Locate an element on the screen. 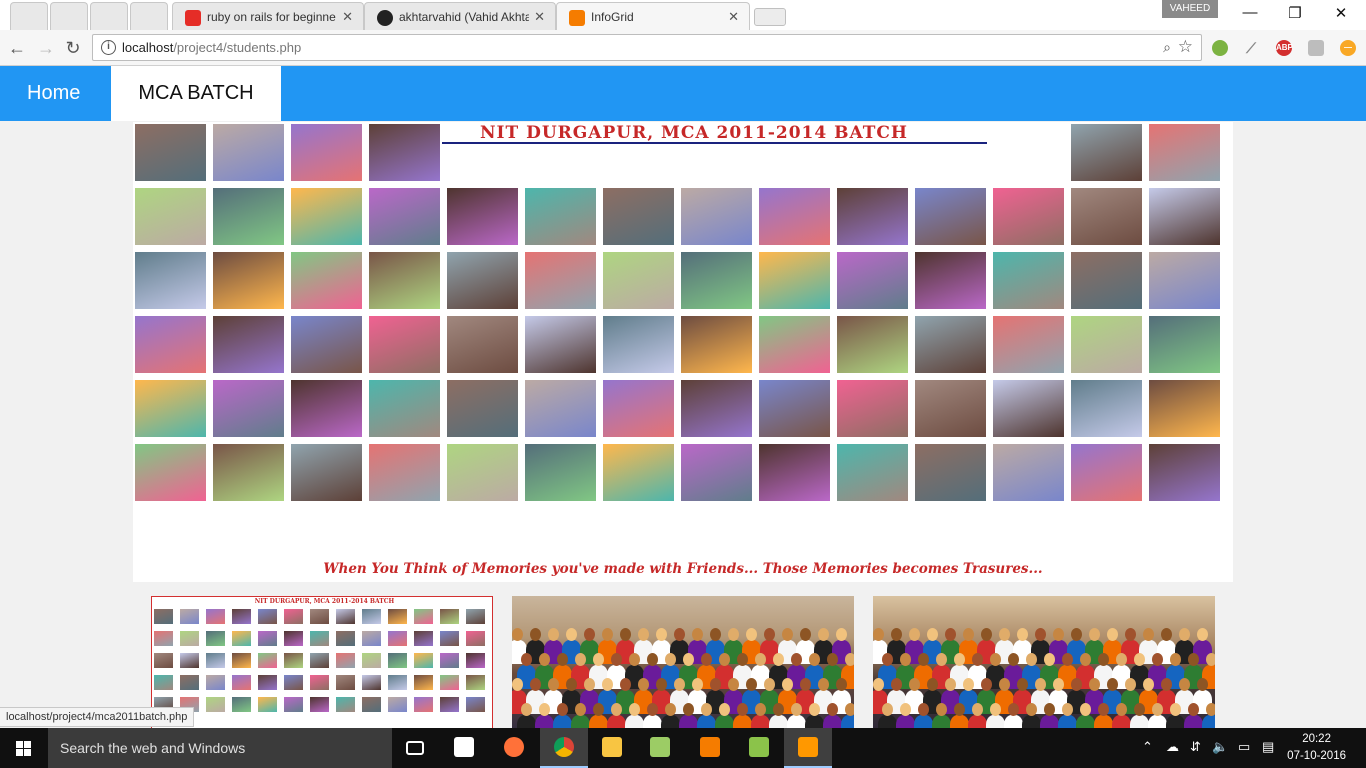  notepad-icon is located at coordinates (660, 748).